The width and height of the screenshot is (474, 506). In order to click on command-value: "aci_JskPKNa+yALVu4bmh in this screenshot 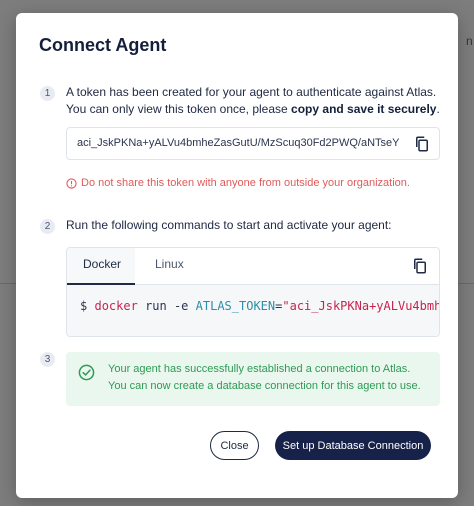, I will do `click(361, 306)`.